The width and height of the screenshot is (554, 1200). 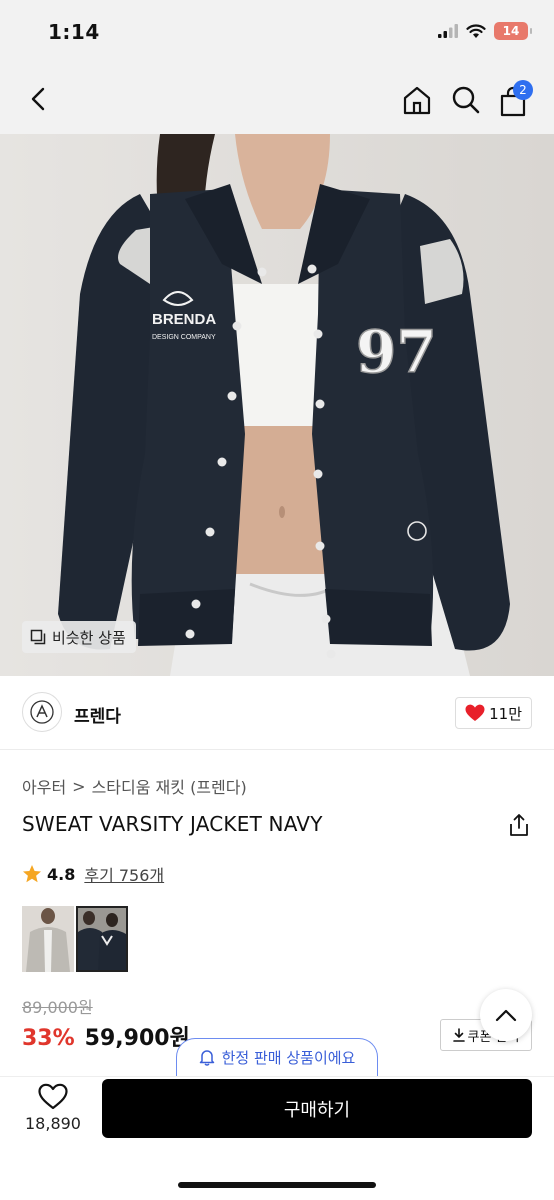 What do you see at coordinates (48, 1038) in the screenshot?
I see `discount-rate: 33%` at bounding box center [48, 1038].